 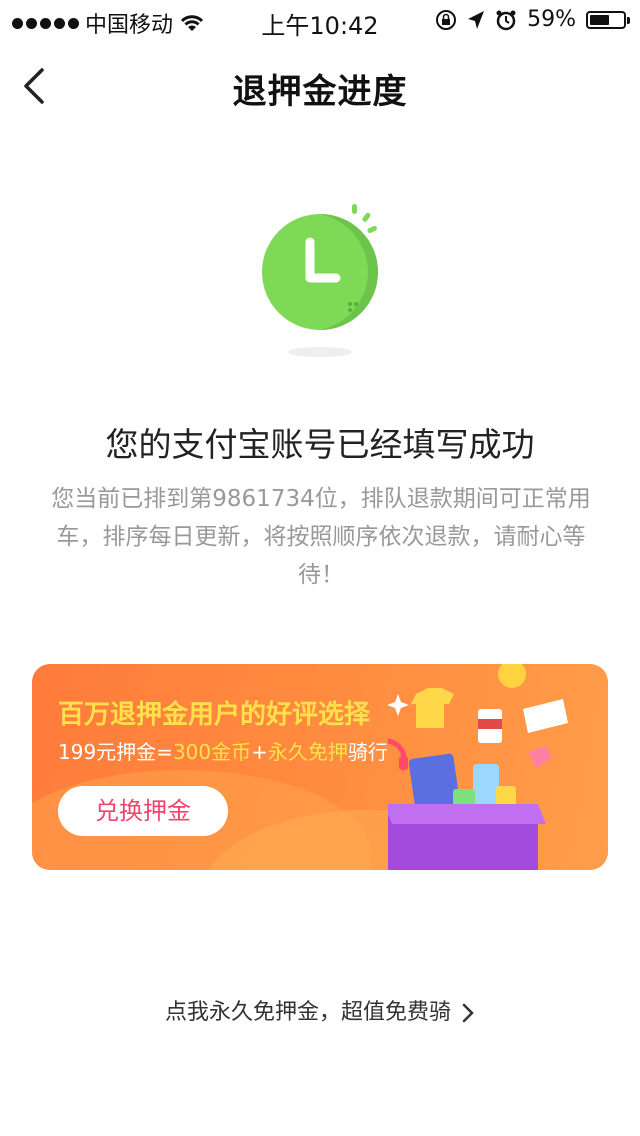 I want to click on battery-percent: 59%, so click(x=551, y=19).